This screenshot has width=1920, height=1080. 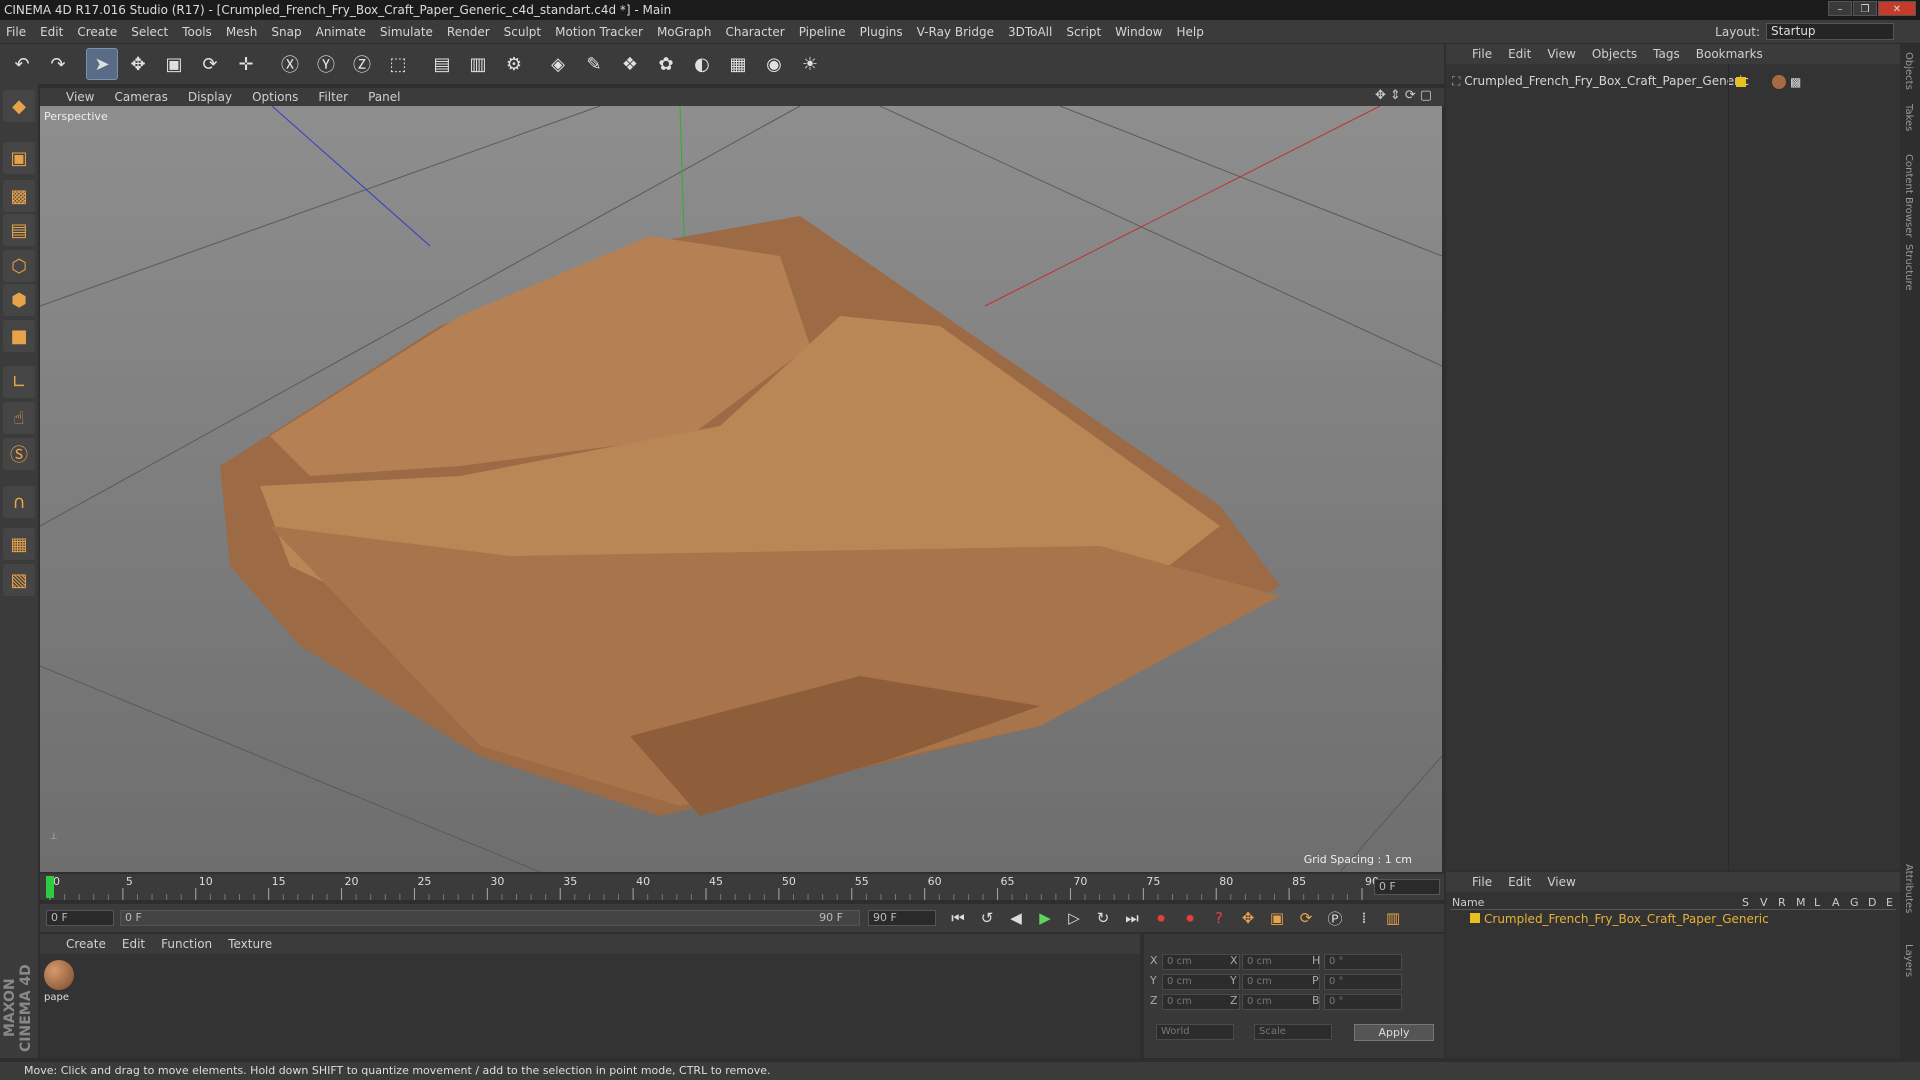 What do you see at coordinates (1865, 8) in the screenshot?
I see `restore-icon: ❐` at bounding box center [1865, 8].